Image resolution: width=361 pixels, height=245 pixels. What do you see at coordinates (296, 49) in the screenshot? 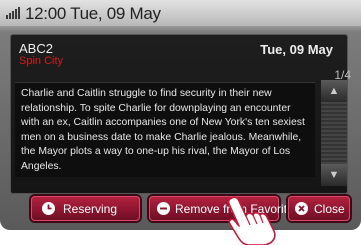
I see `program-date: Tue, 09 May` at bounding box center [296, 49].